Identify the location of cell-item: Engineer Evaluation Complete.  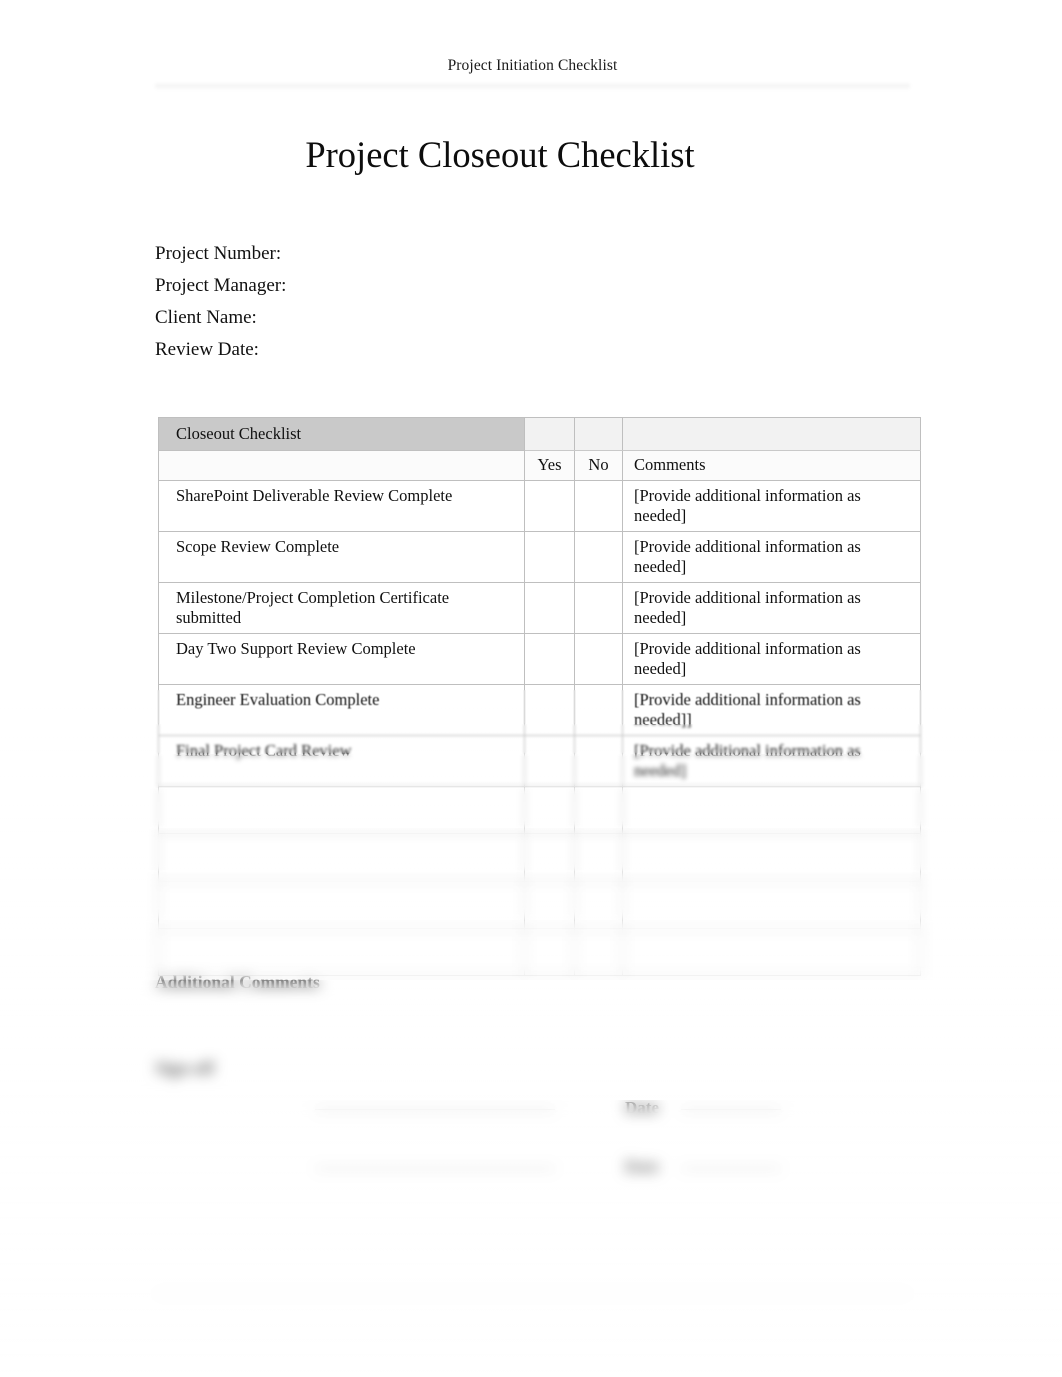
(341, 710).